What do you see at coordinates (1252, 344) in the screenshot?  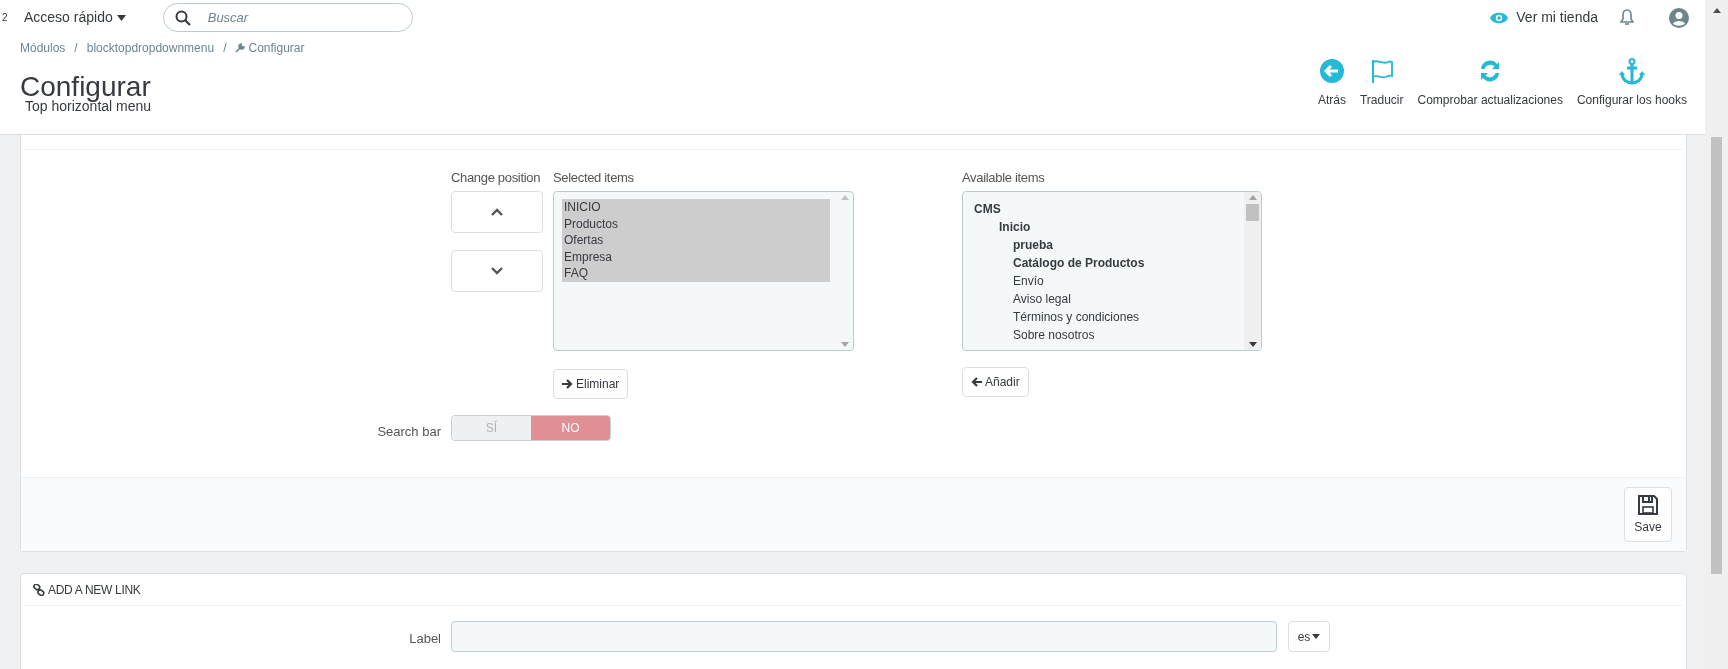 I see `scroll-down-icon` at bounding box center [1252, 344].